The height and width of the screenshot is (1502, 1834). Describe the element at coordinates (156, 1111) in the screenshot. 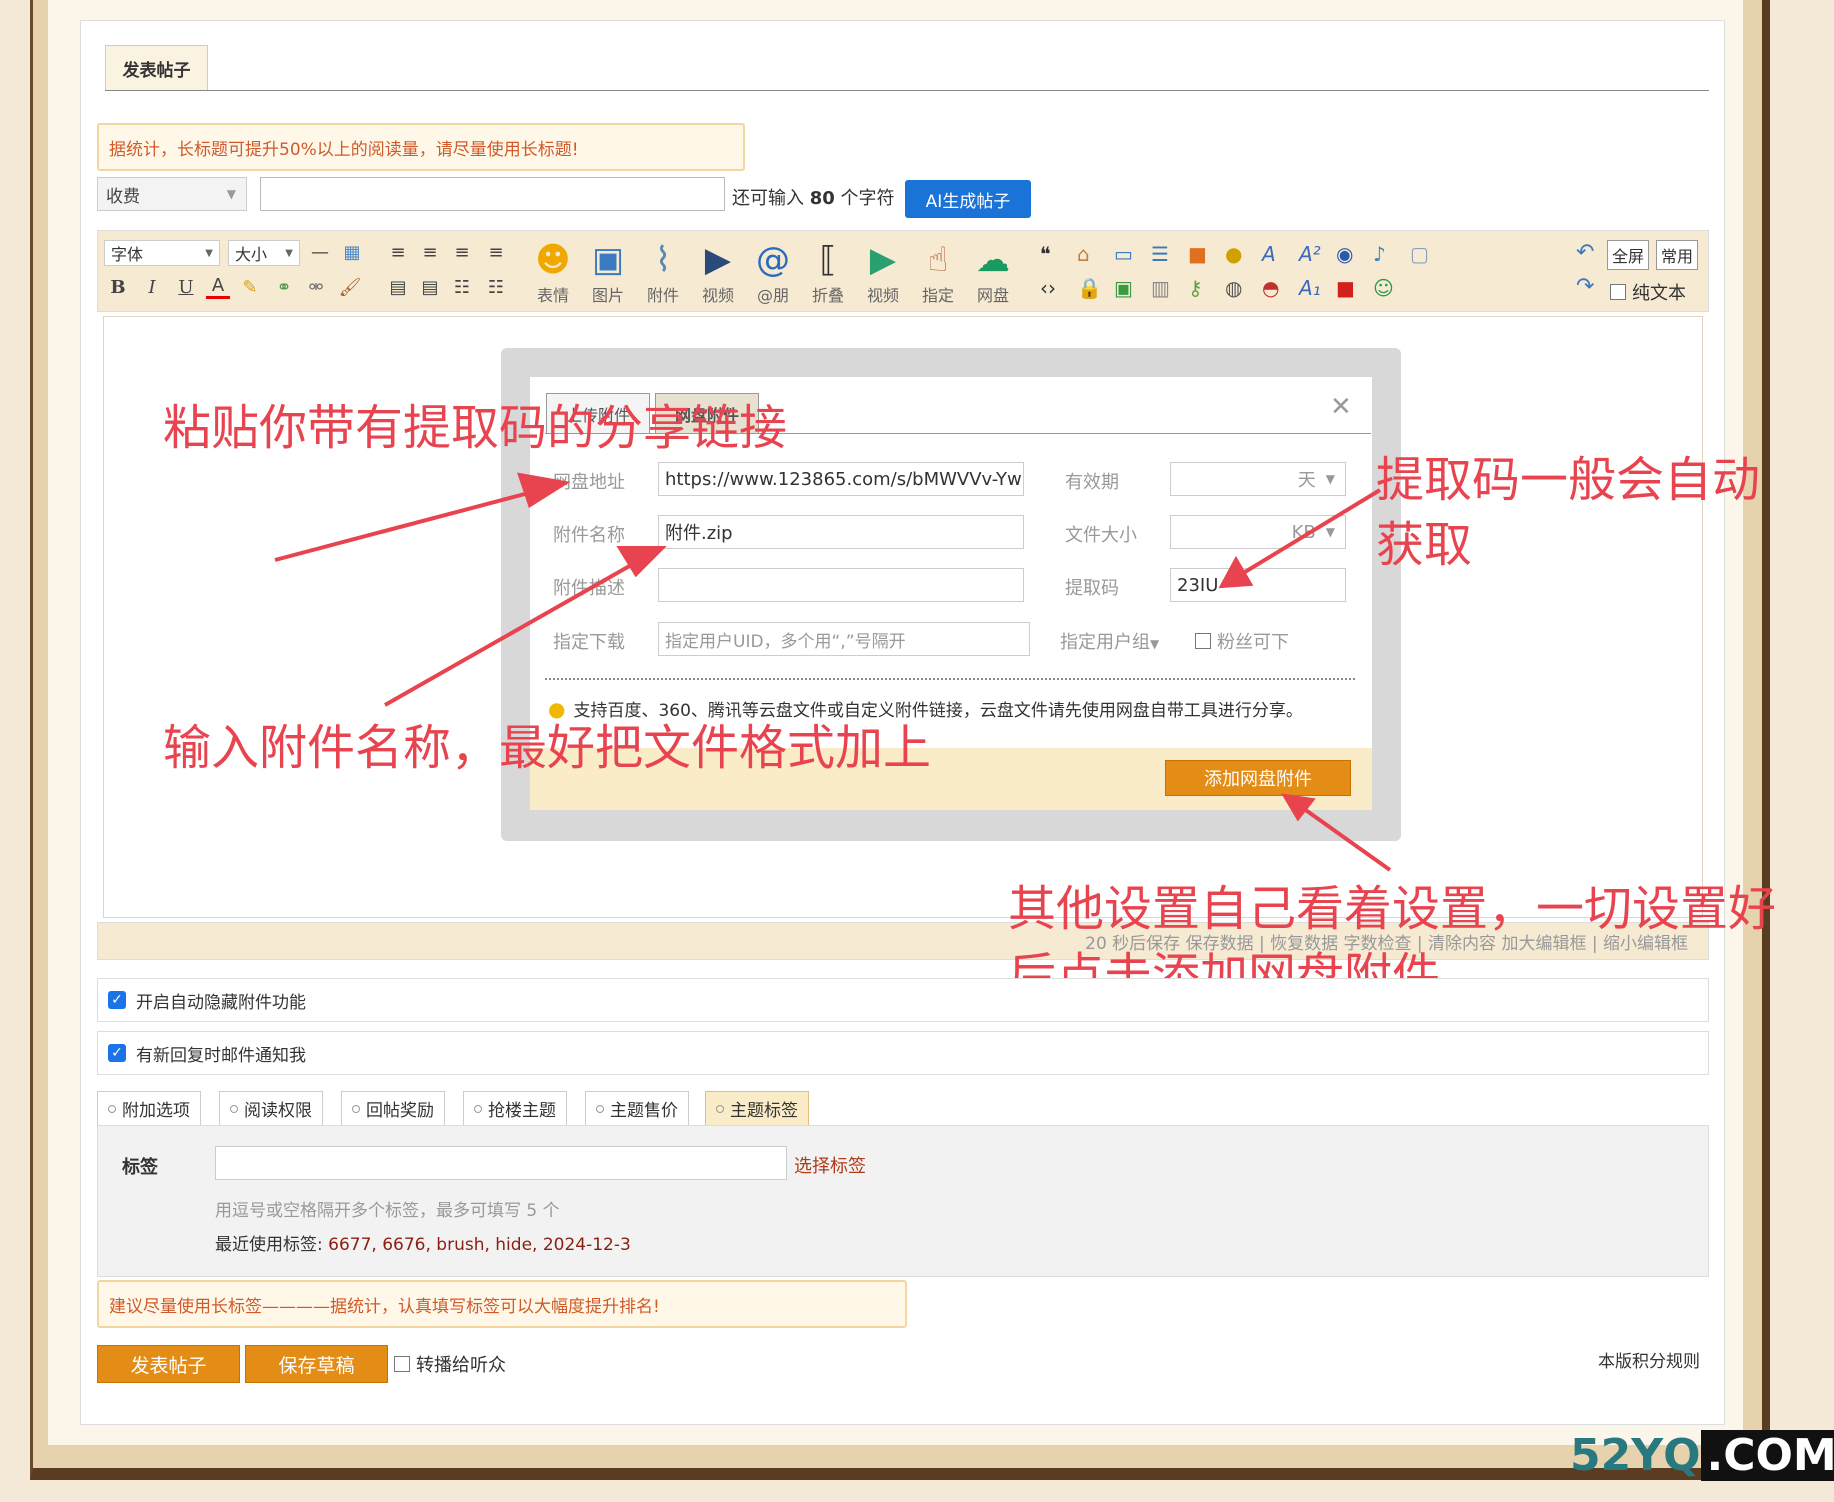

I see `tab-label: 附加选项` at that location.